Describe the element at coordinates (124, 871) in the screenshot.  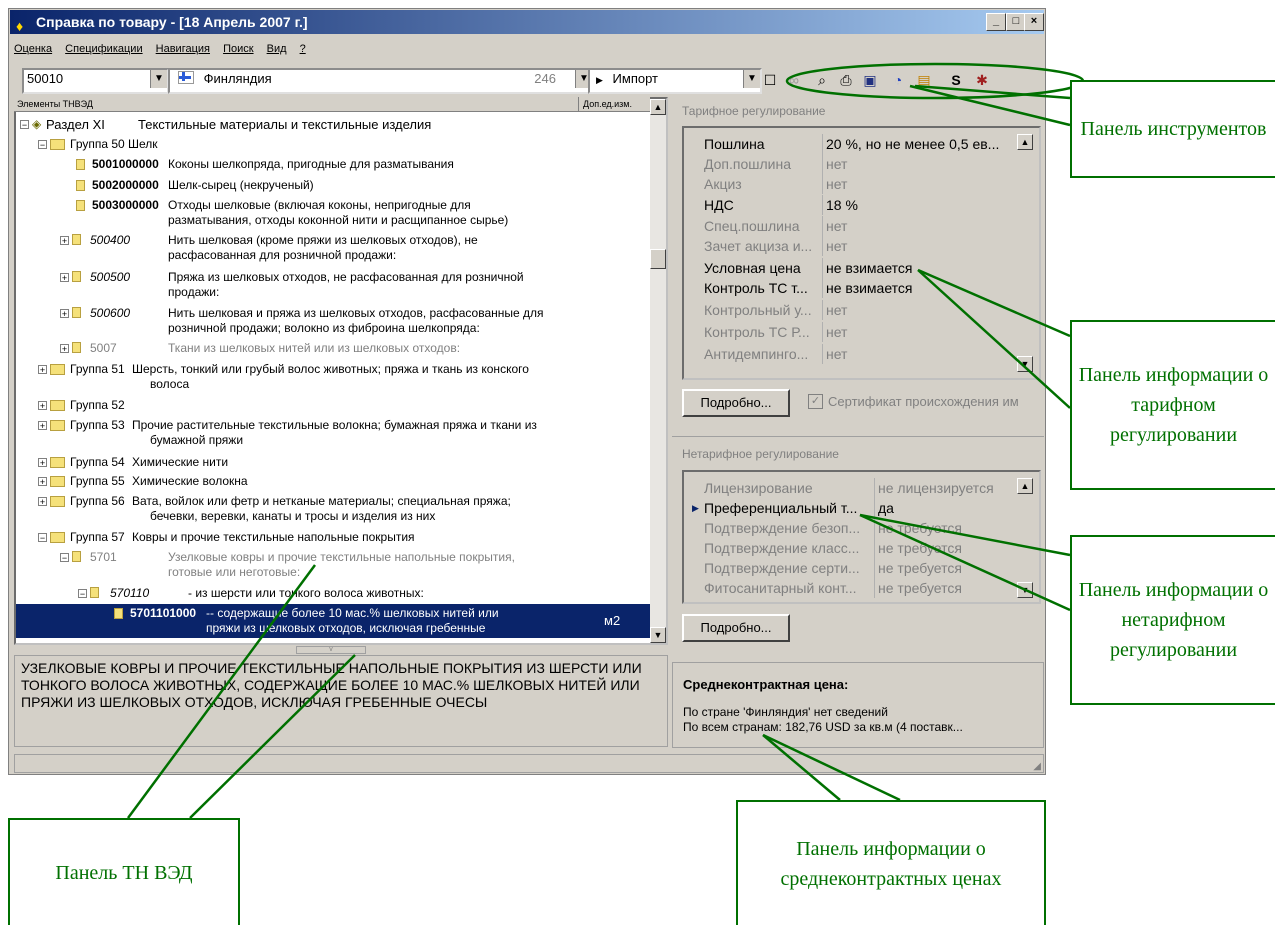
I see `callout-tnved: Панель ТН ВЭД` at that location.